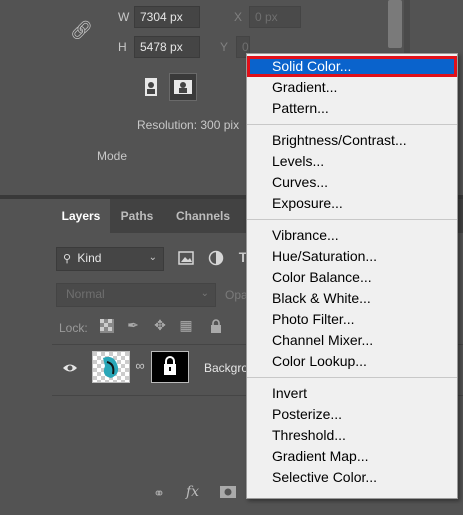 The image size is (463, 515). Describe the element at coordinates (352, 393) in the screenshot. I see `menu-item-invert: Invert` at that location.